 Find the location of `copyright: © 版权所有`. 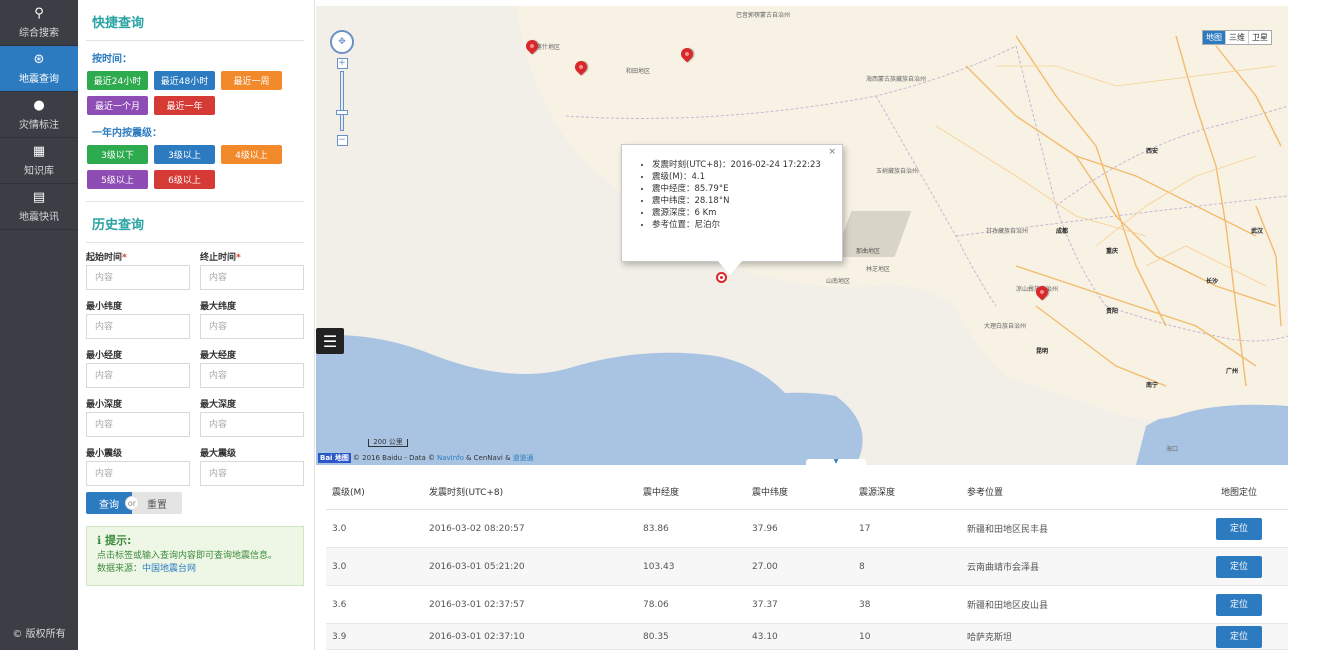

copyright: © 版权所有 is located at coordinates (39, 634).